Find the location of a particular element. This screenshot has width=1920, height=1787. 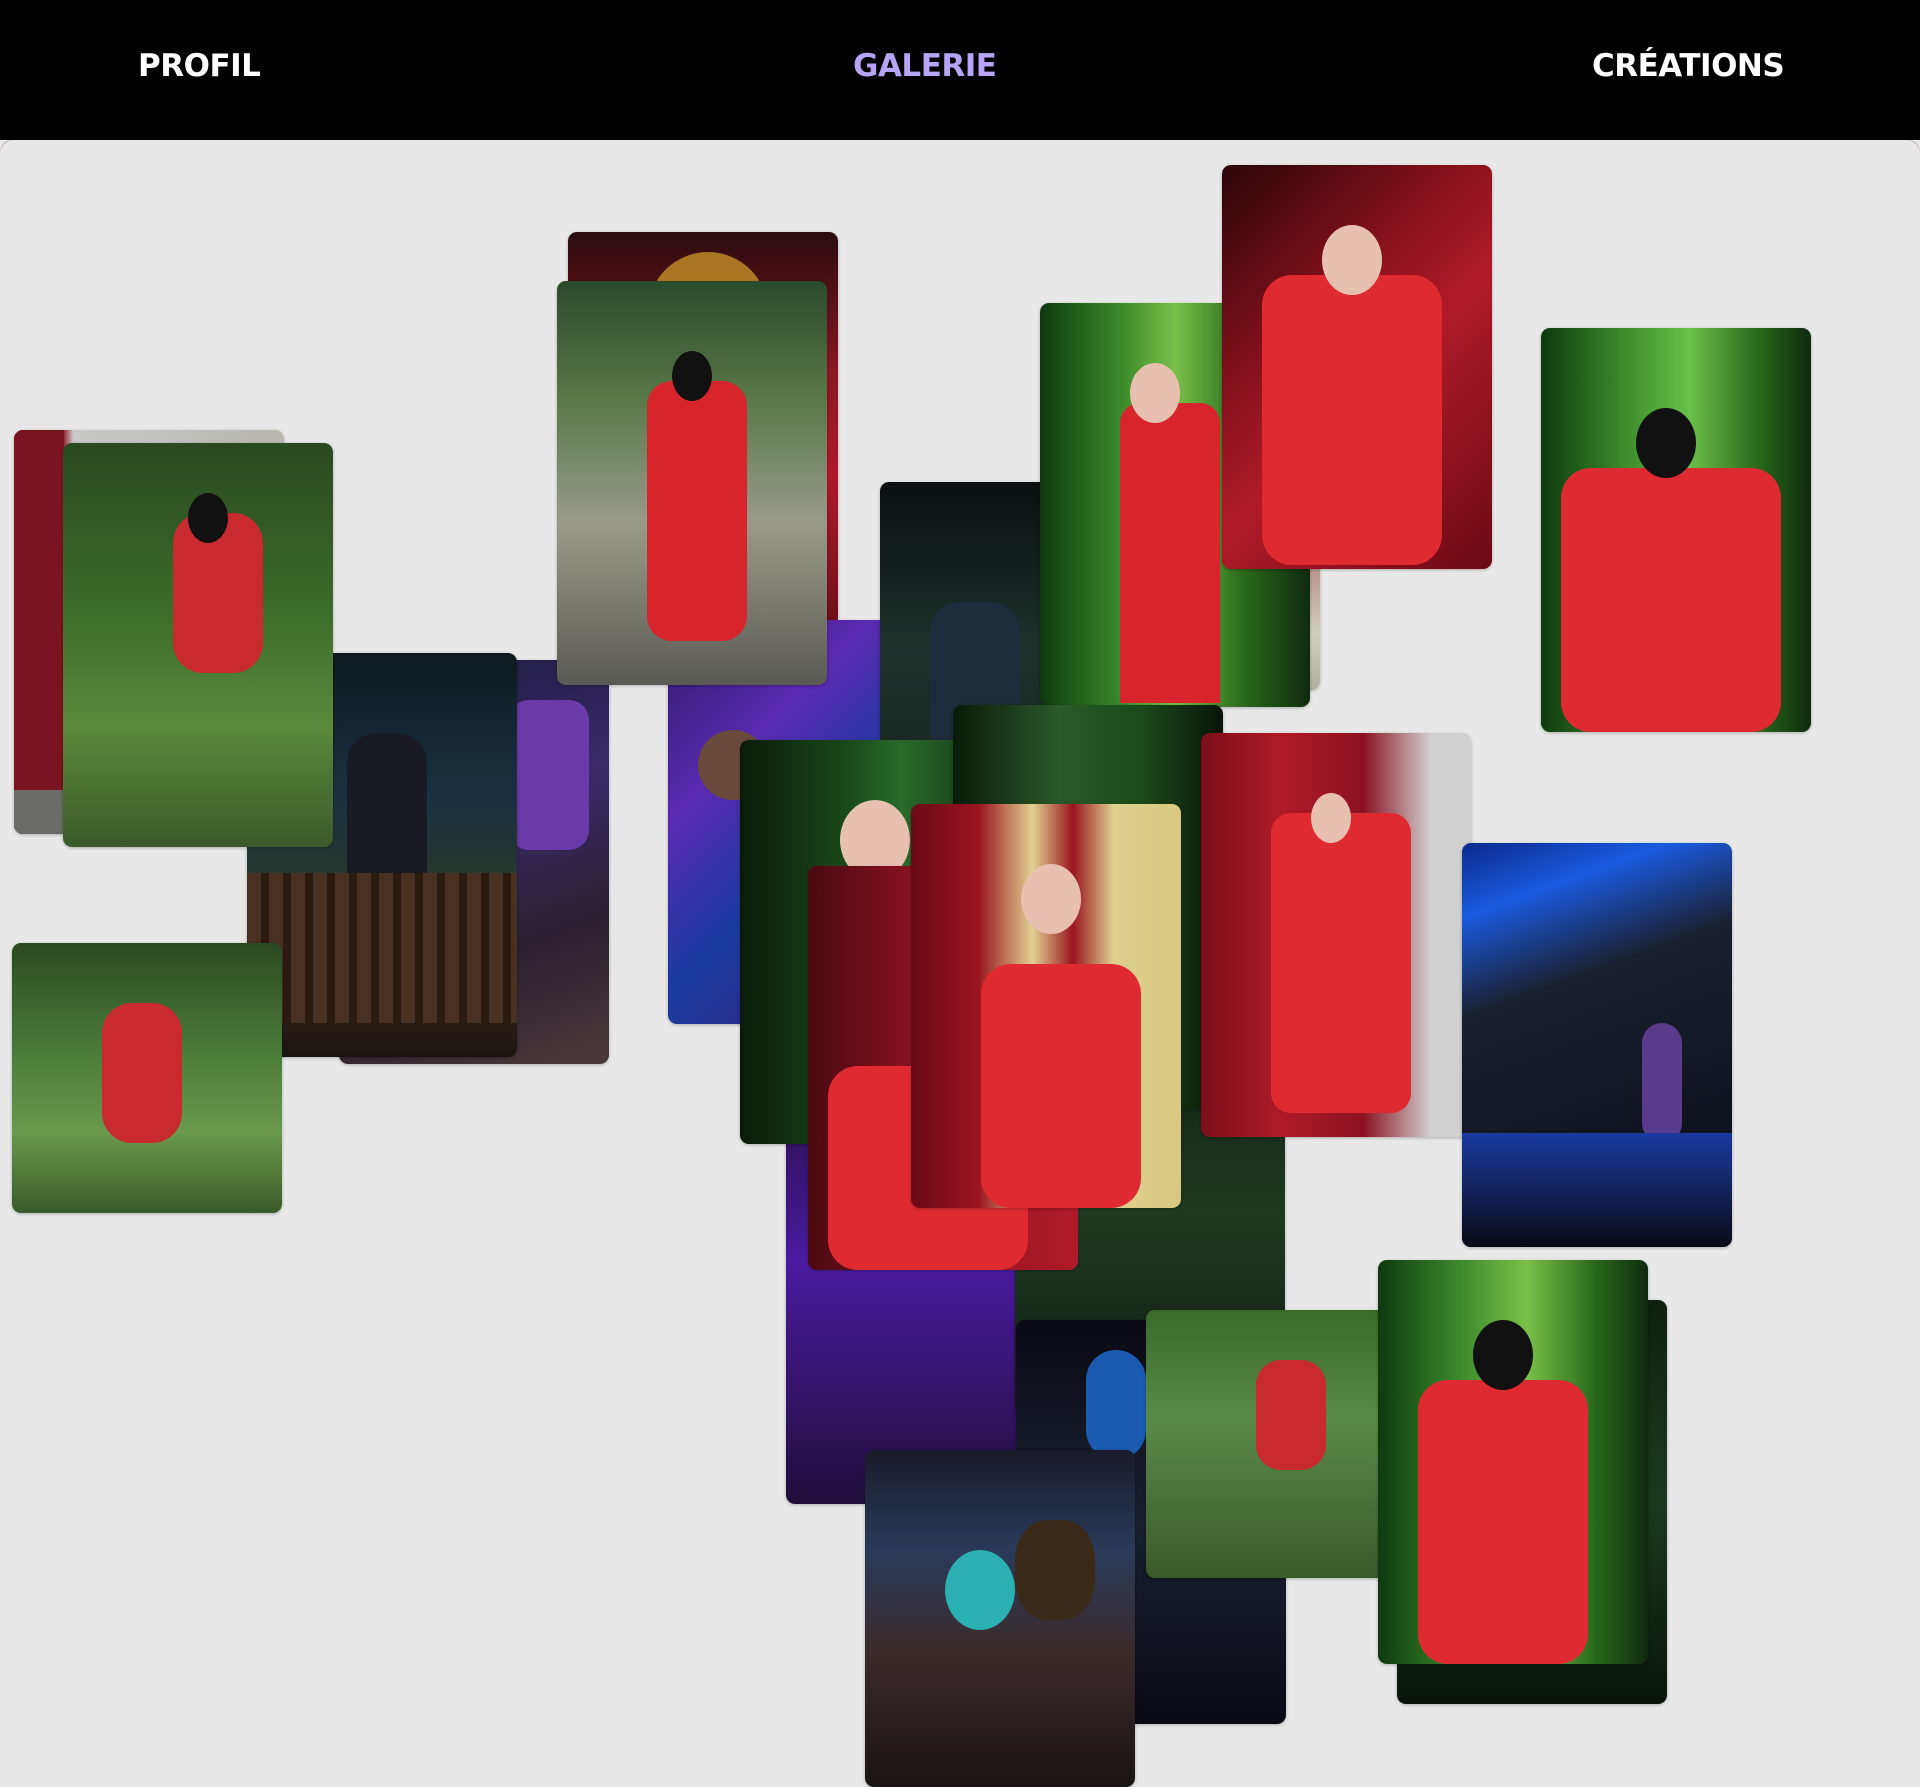

top-navigation-bar: PROFIL GALERIE CRÉATIONS is located at coordinates (960, 70).